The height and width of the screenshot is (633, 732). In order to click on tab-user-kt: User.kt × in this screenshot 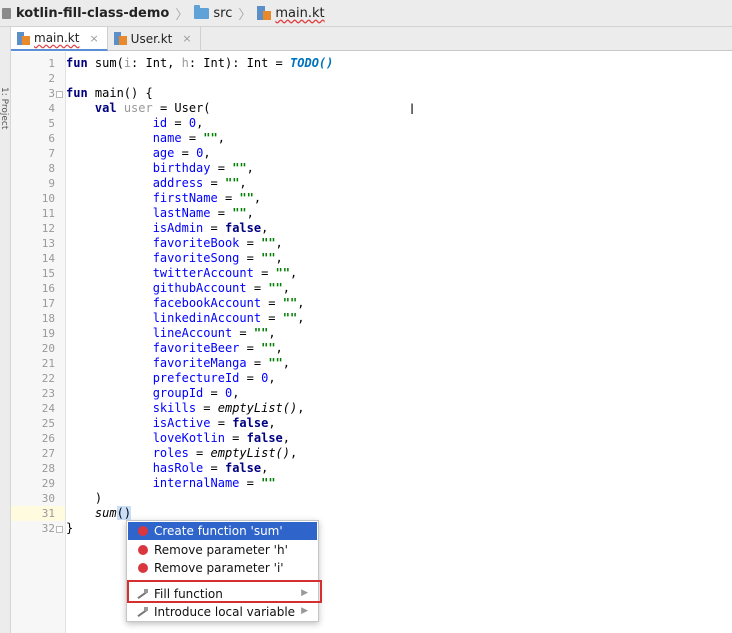, I will do `click(154, 38)`.